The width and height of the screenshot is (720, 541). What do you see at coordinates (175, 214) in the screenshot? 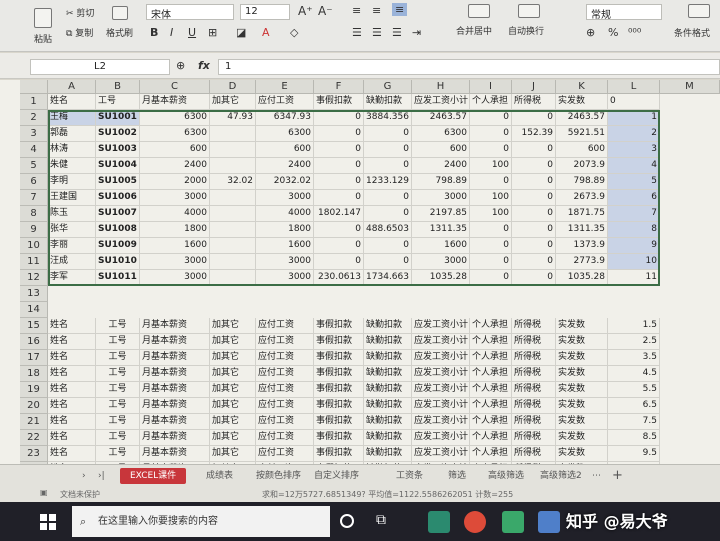
I see `table-cell: 4000` at bounding box center [175, 214].